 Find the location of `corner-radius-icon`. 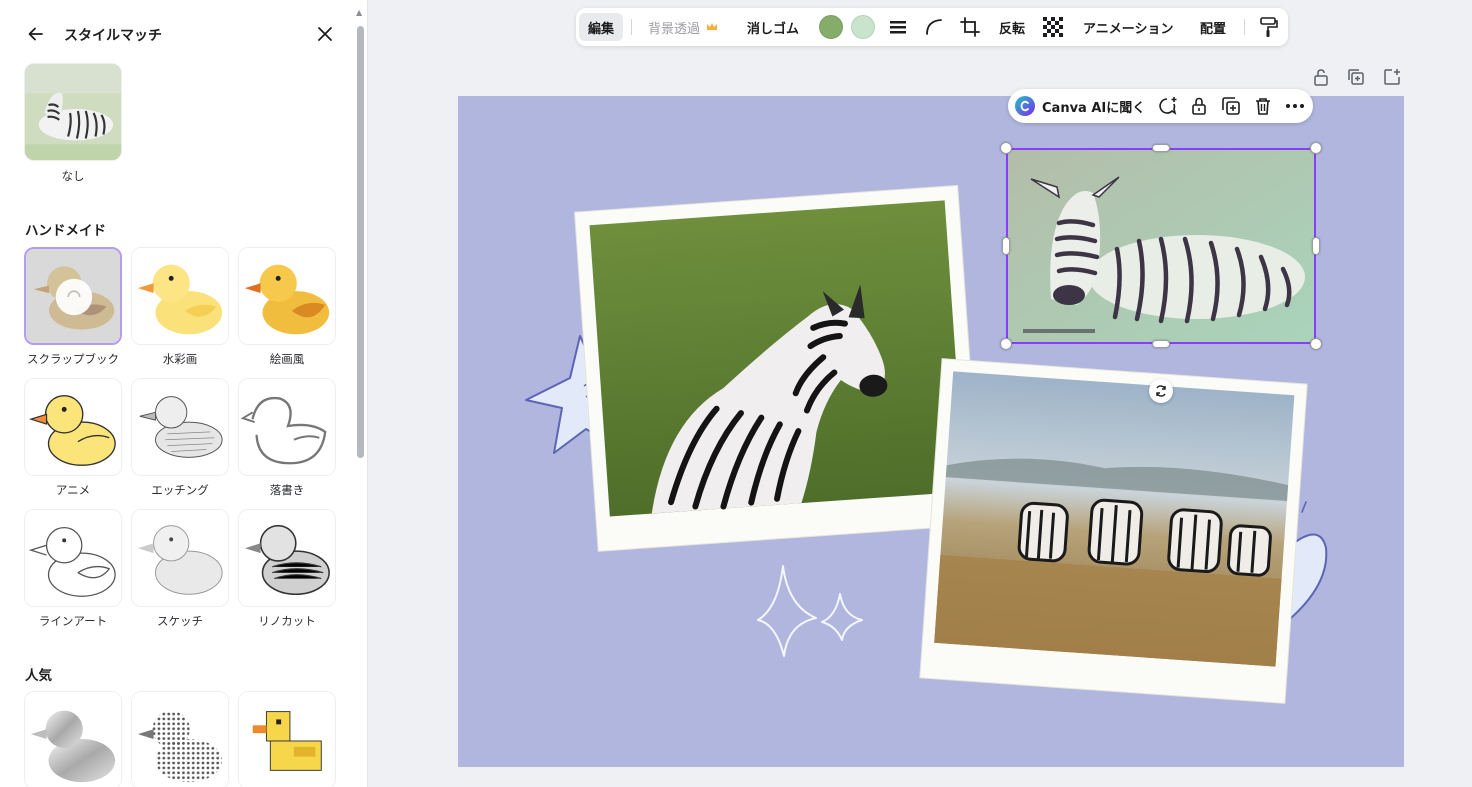

corner-radius-icon is located at coordinates (934, 27).